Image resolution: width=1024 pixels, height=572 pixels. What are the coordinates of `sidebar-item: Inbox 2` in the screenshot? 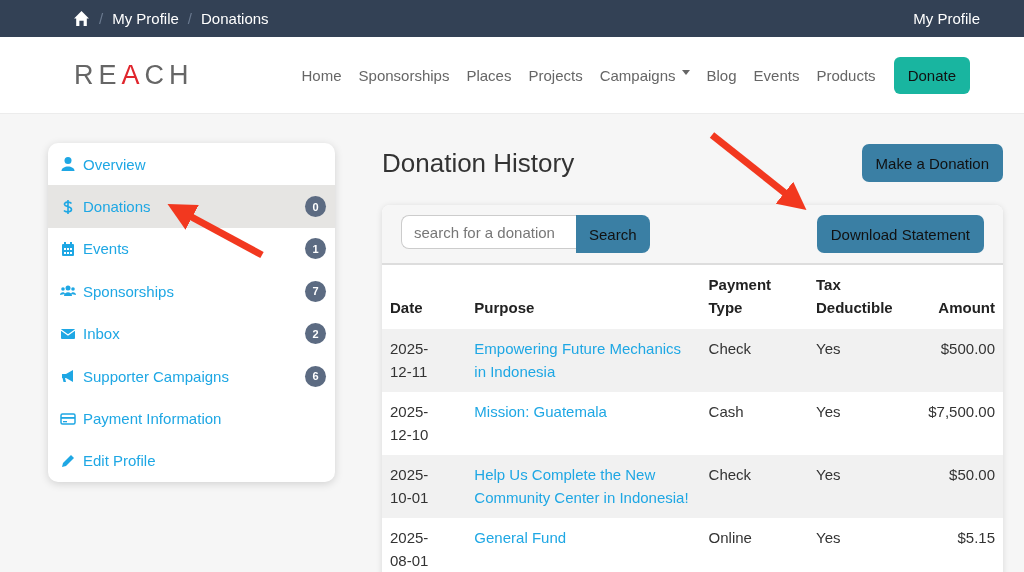 It's located at (191, 333).